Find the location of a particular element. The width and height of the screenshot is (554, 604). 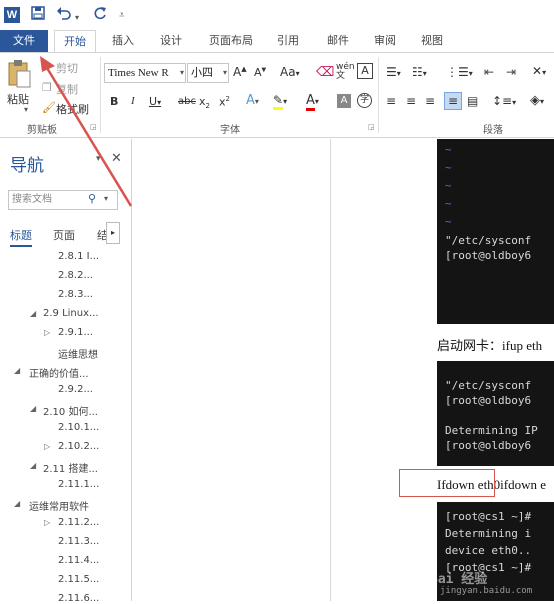

line-spacing-icon: ↕≡▾ is located at coordinates (504, 101).